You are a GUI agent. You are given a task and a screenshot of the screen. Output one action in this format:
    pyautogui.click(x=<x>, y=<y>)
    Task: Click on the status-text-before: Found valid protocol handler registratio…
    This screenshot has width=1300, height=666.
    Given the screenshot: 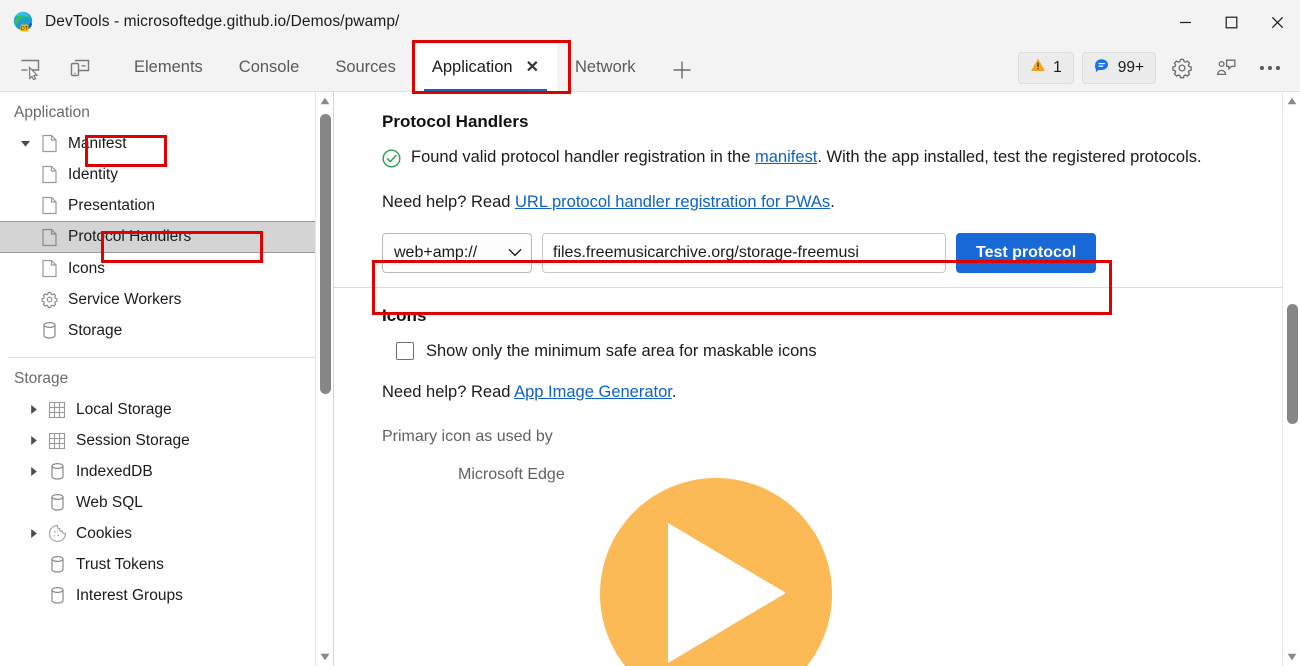 What is the action you would take?
    pyautogui.click(x=583, y=157)
    